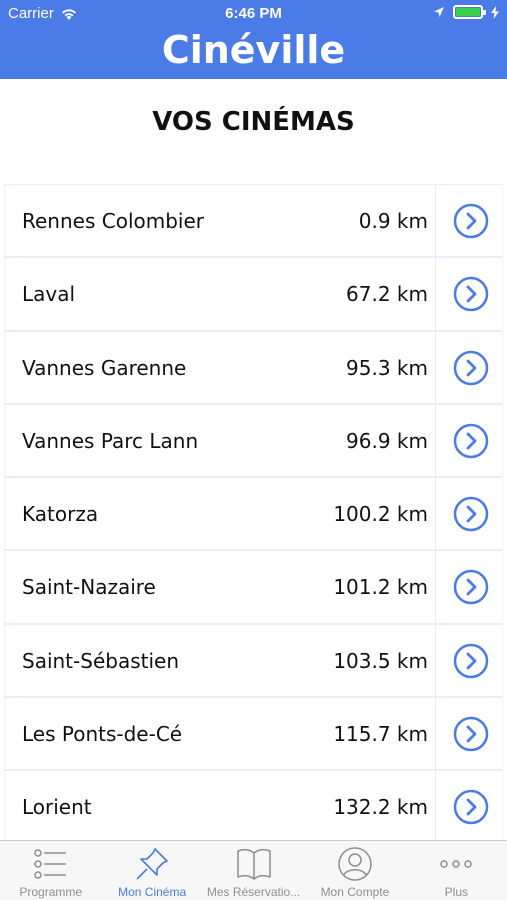 Image resolution: width=507 pixels, height=900 pixels. Describe the element at coordinates (456, 870) in the screenshot. I see `tab-plus: Plus` at that location.